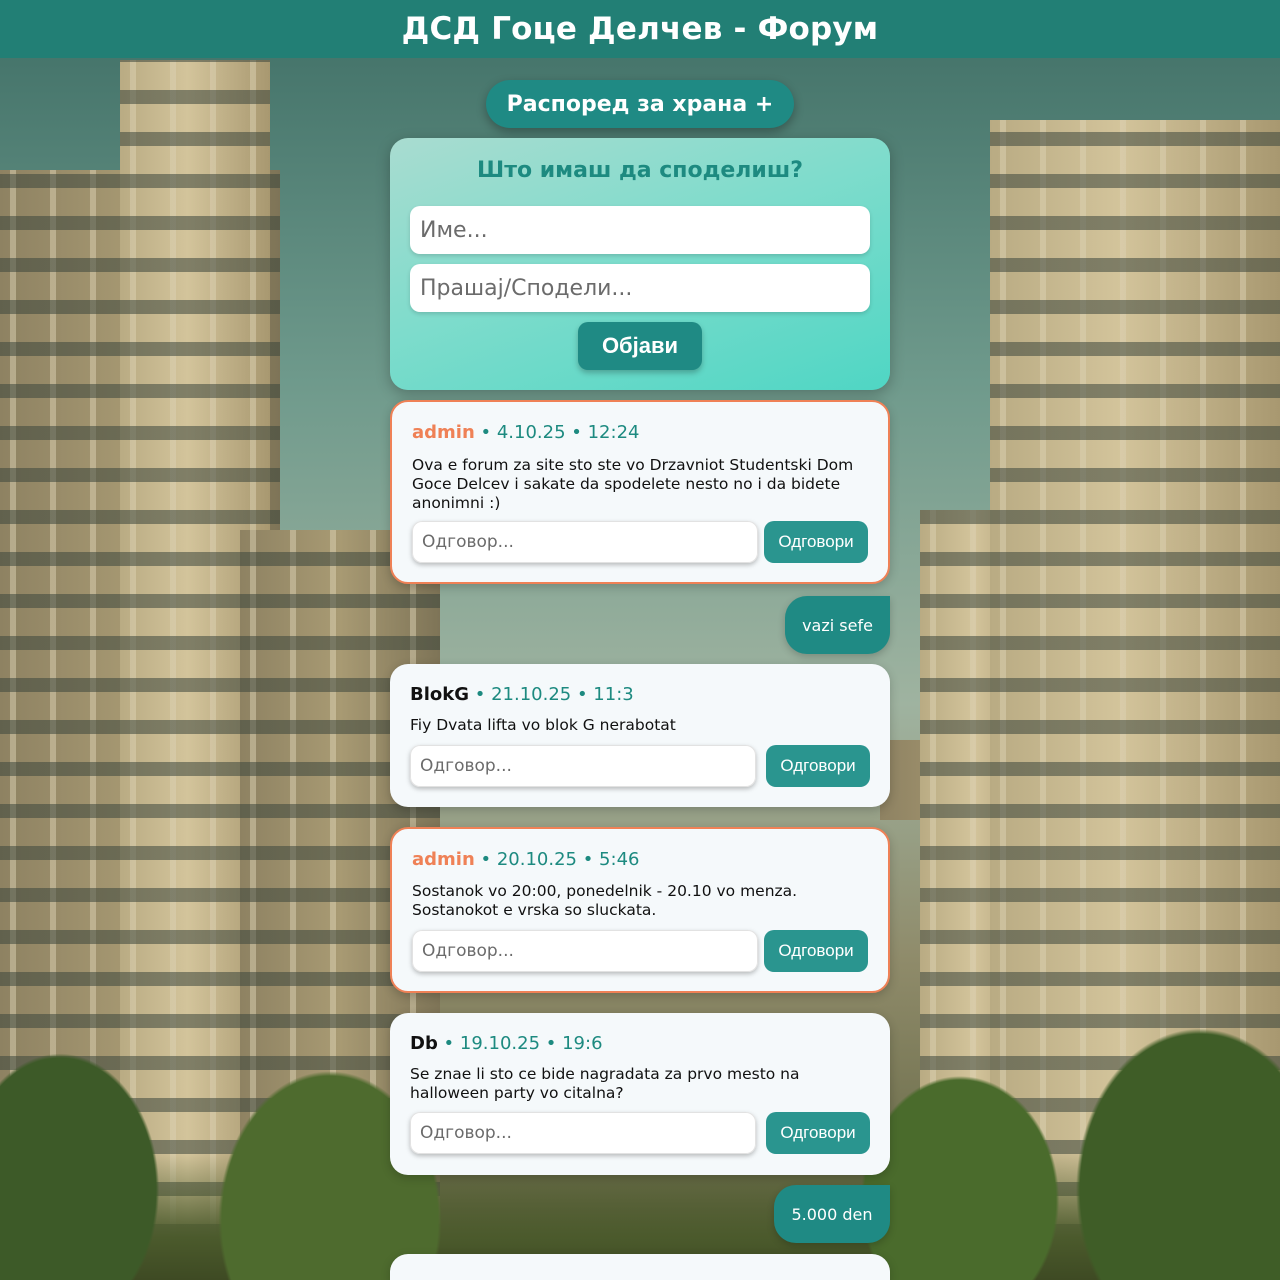  I want to click on compose-card: Што имаш да споделиш? Објави, so click(640, 264).